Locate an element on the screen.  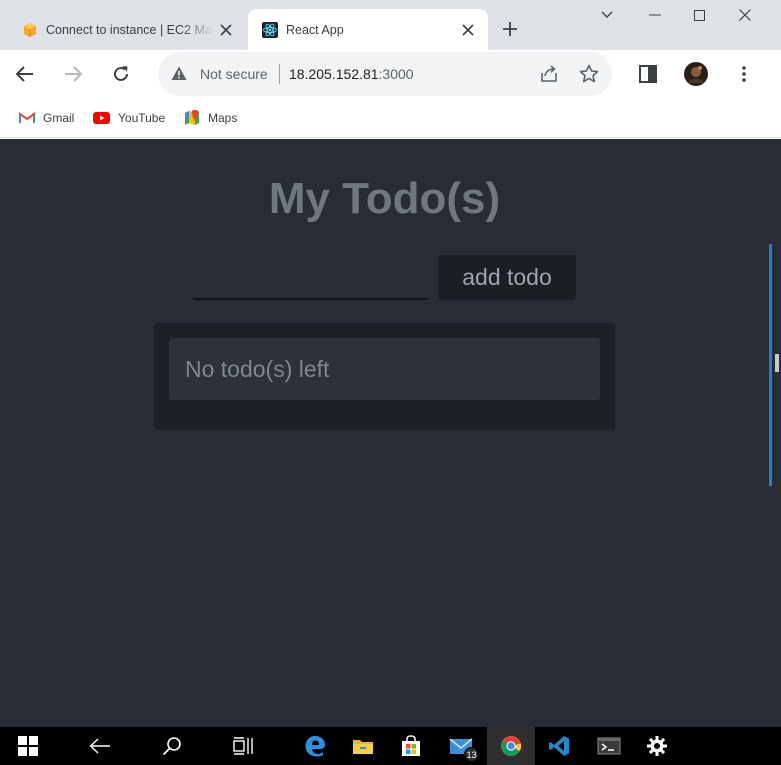
store-icon is located at coordinates (411, 746).